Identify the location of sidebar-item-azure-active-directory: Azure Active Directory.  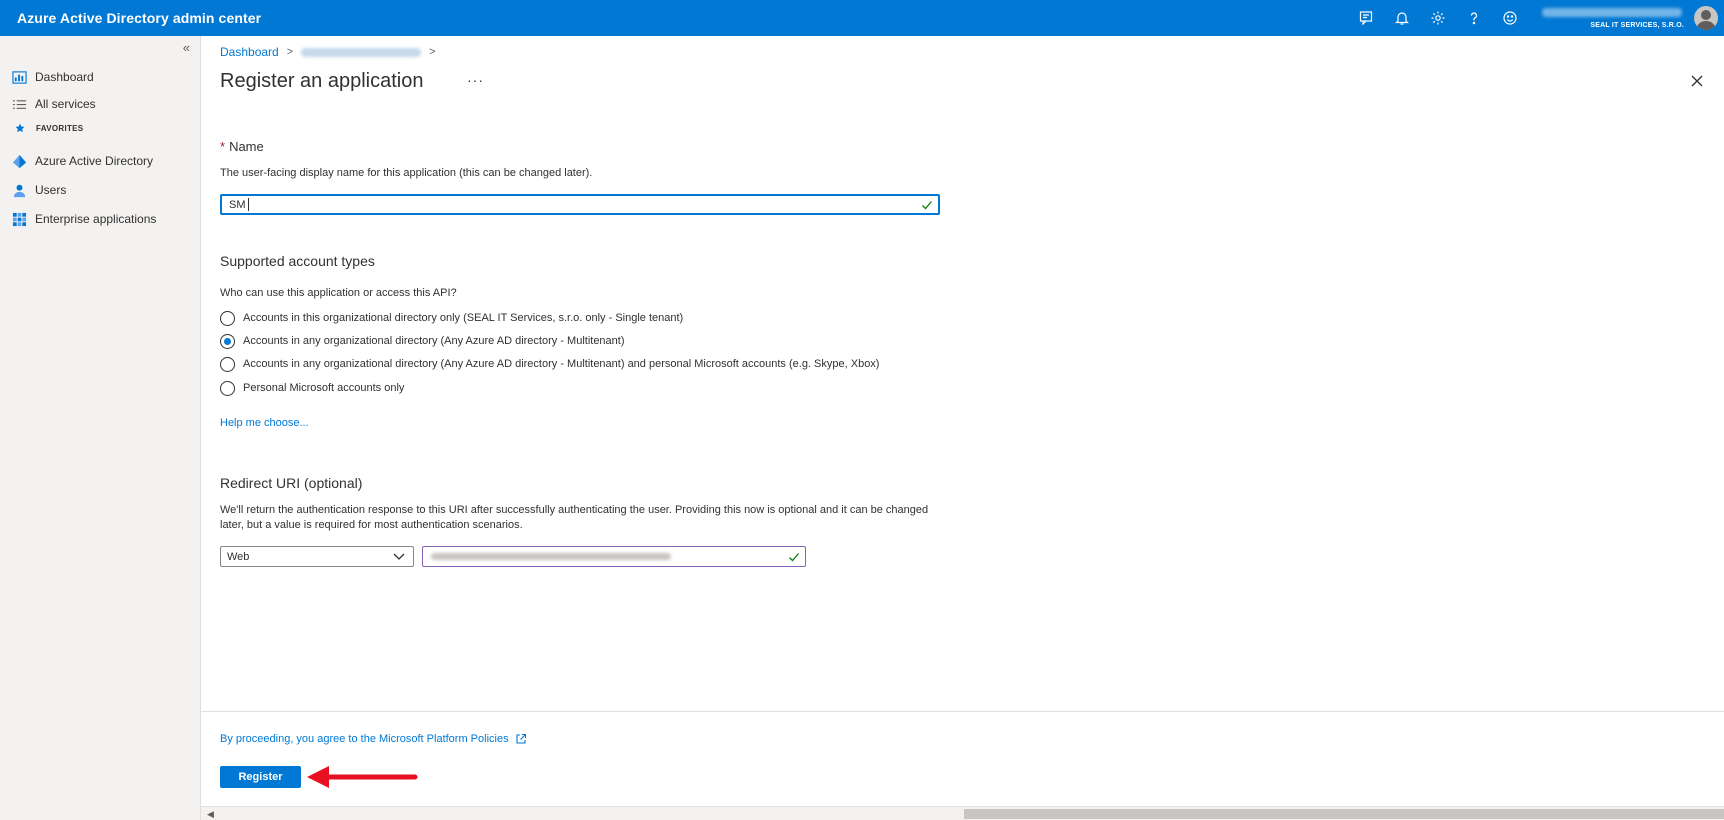
(100, 161).